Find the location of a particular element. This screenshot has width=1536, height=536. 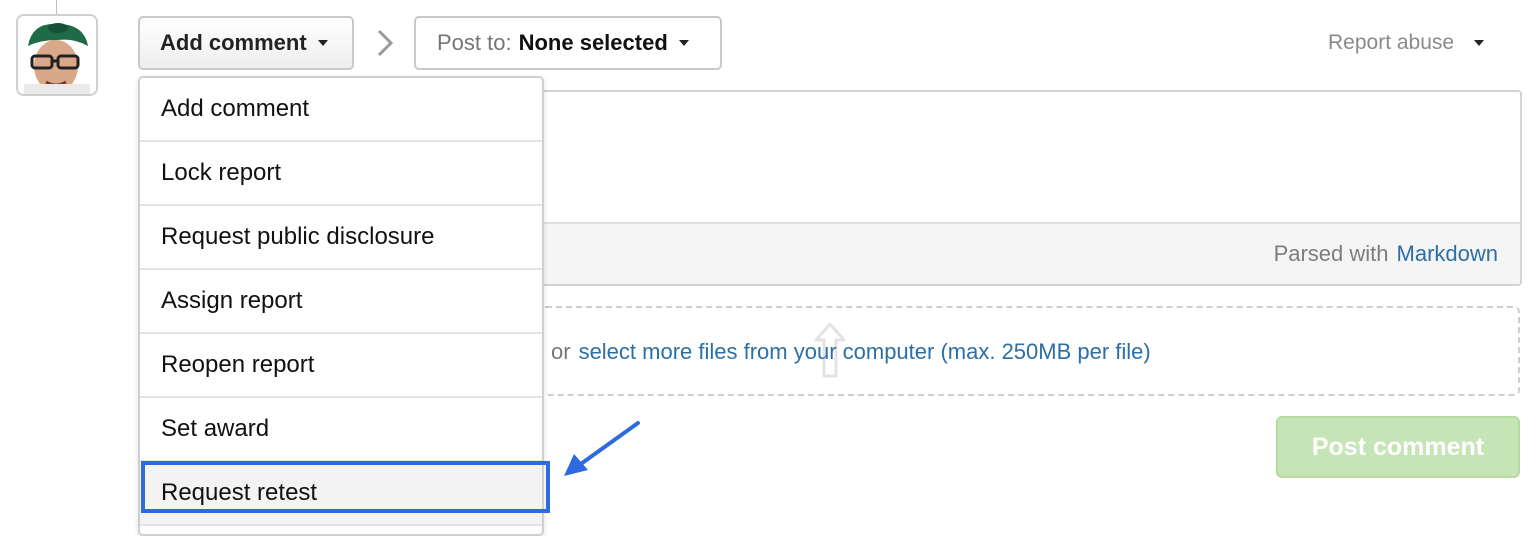

menu-item-request-public-disclosure: Request public disclosure is located at coordinates (341, 238).